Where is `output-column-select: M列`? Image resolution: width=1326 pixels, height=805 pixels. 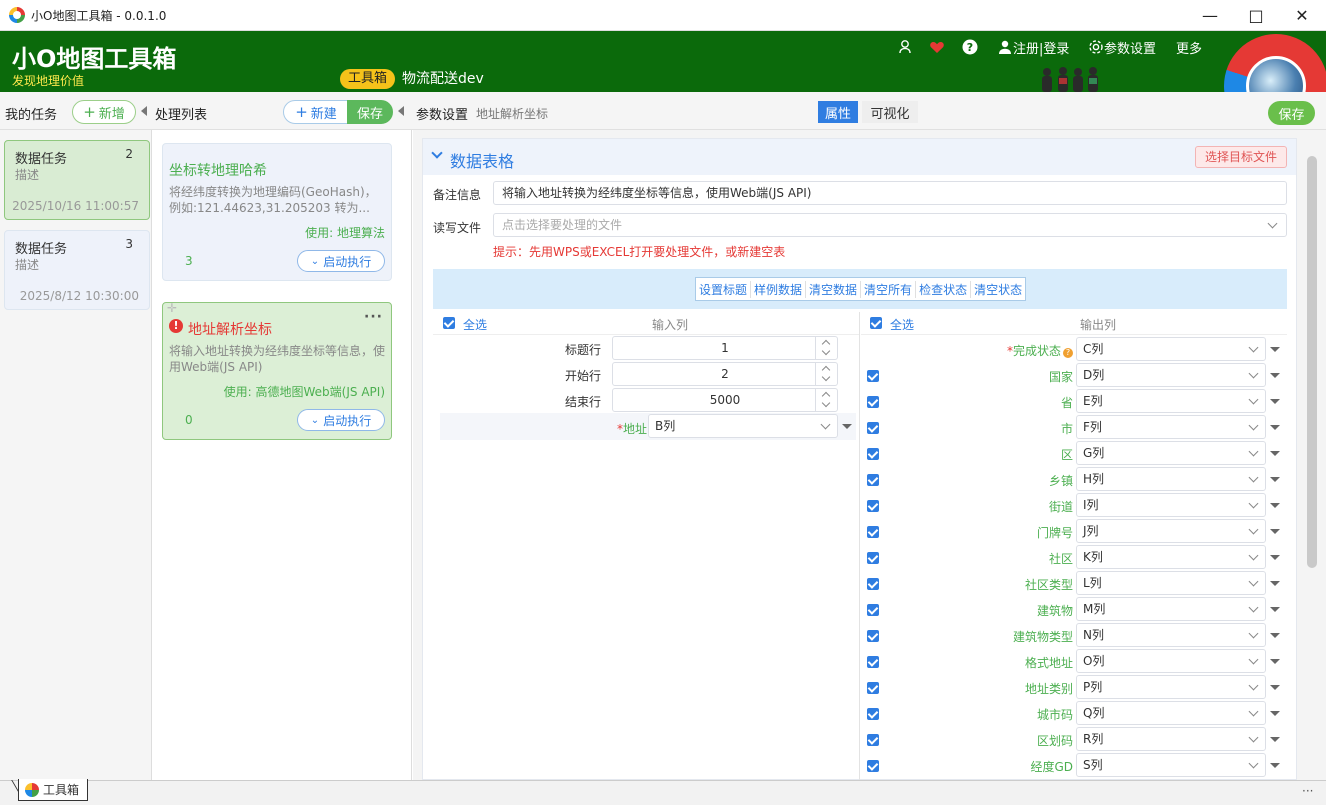
output-column-select: M列 is located at coordinates (1171, 609).